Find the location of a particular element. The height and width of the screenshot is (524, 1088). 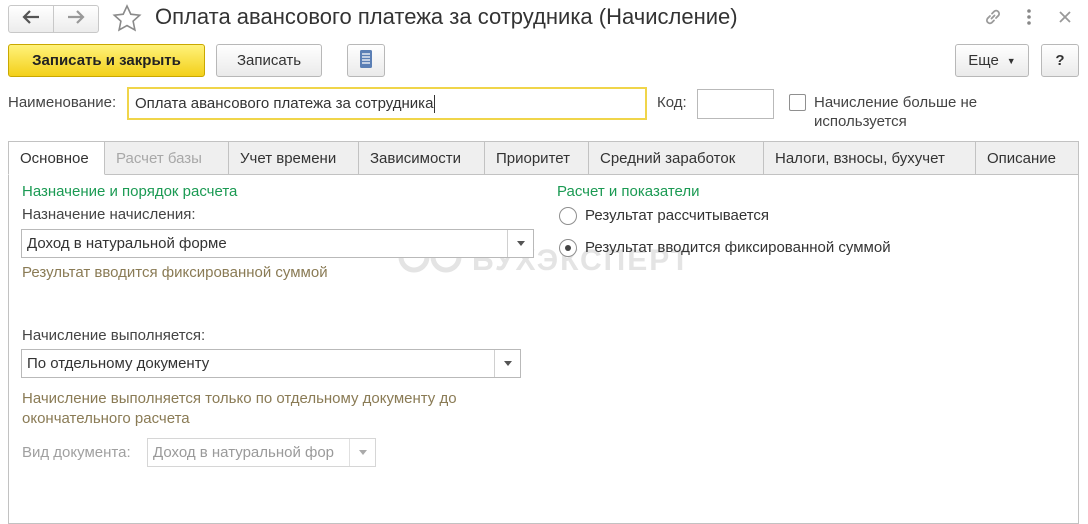

caret-down-icon: ▼ is located at coordinates (1011, 60).